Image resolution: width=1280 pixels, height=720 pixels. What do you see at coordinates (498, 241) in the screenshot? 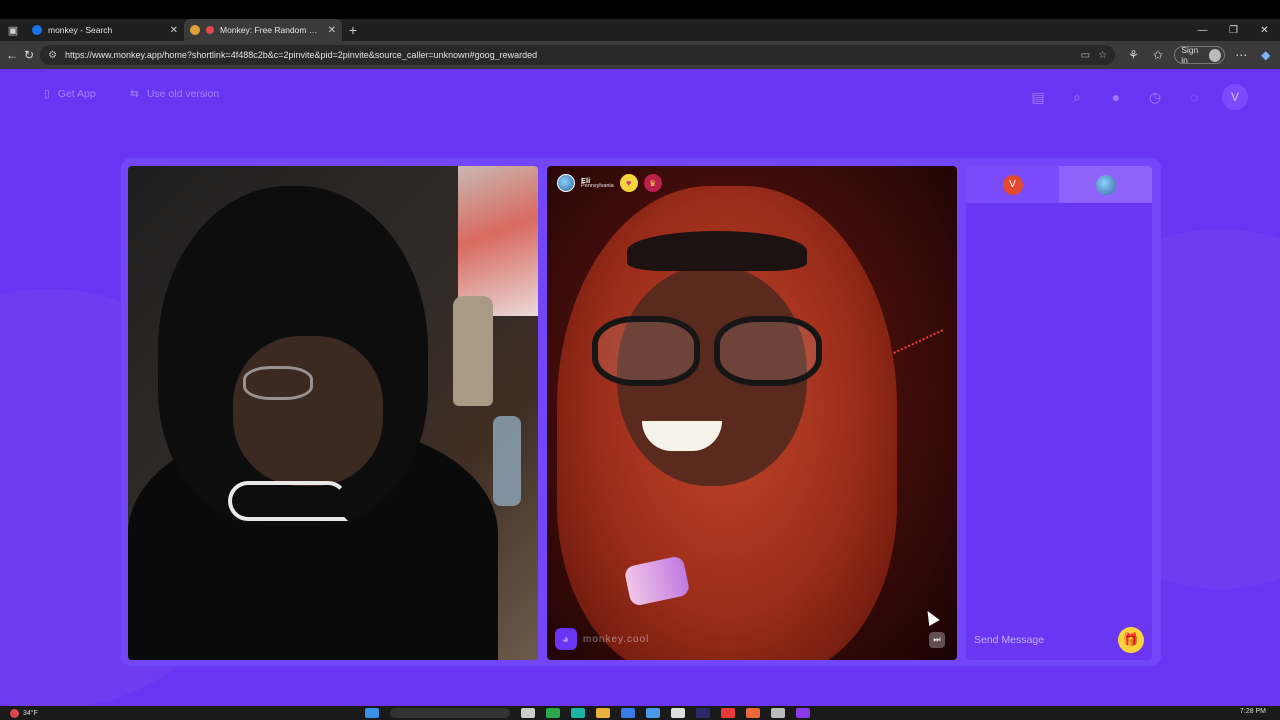
I see `background-flag` at bounding box center [498, 241].